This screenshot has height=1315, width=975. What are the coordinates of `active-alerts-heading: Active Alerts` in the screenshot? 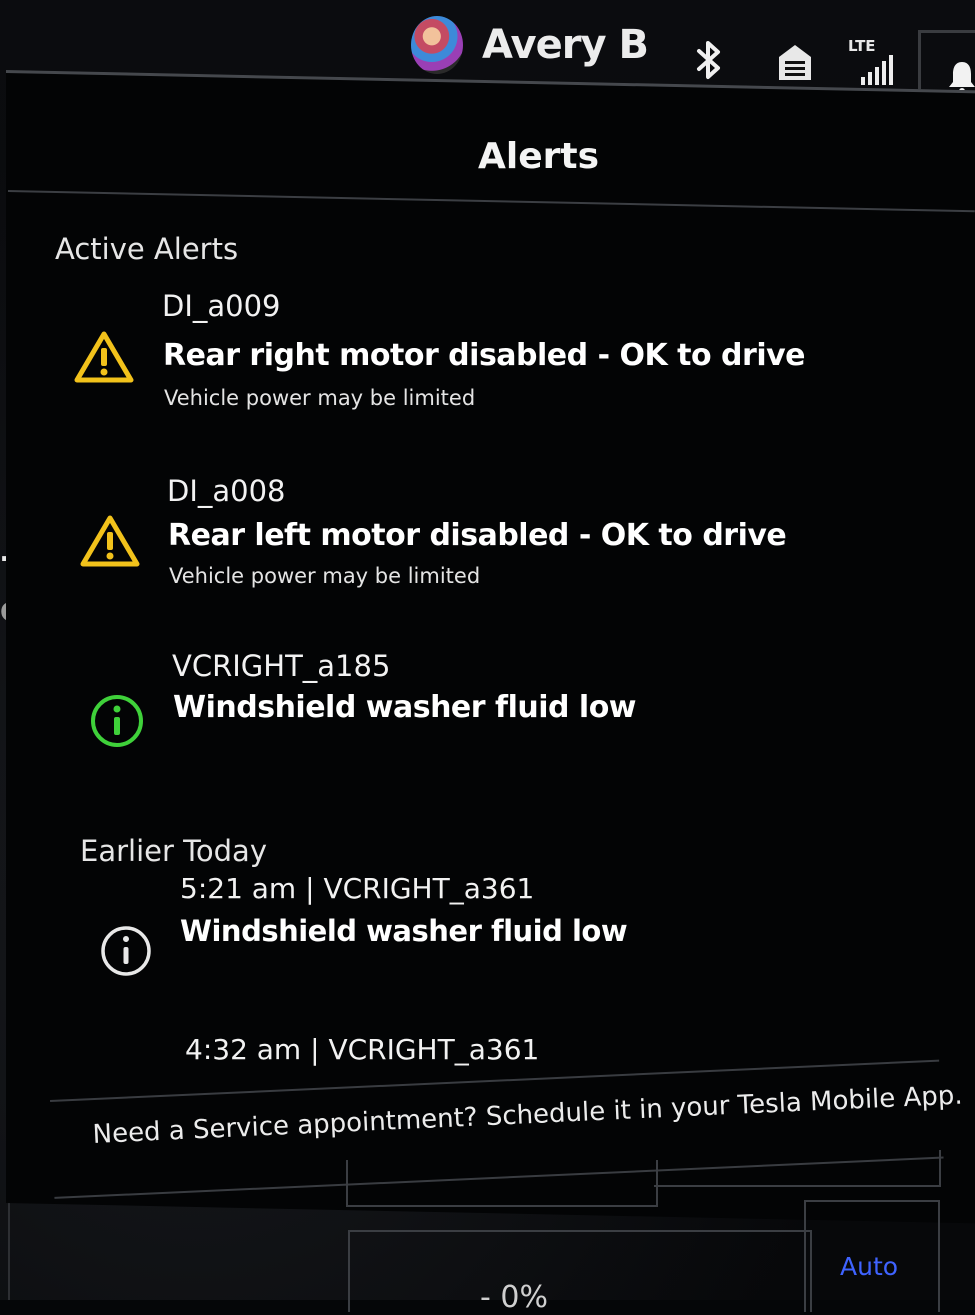 It's located at (147, 249).